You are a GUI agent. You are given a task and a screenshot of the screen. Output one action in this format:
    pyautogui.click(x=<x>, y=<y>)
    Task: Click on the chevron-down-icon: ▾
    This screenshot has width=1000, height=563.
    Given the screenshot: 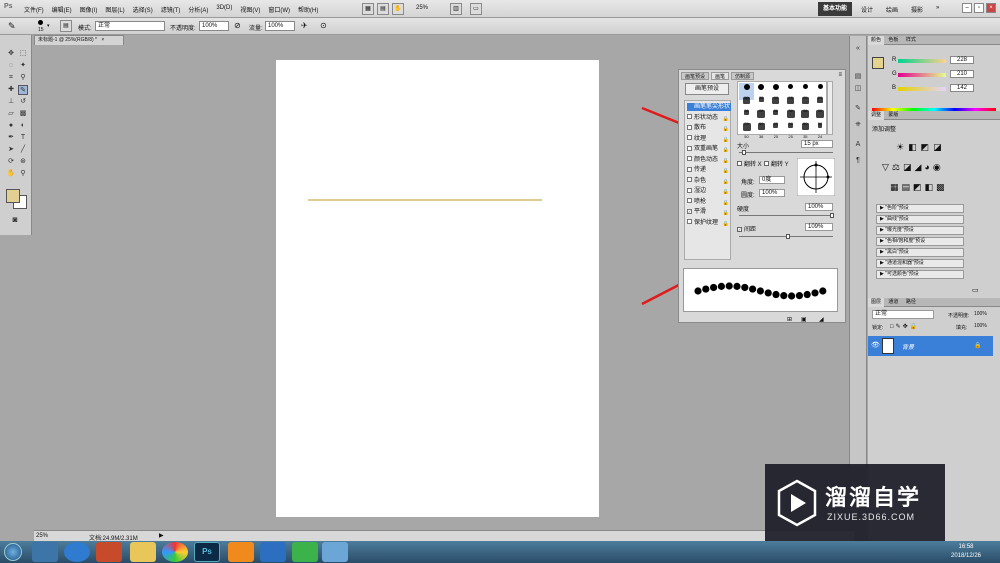 What is the action you would take?
    pyautogui.click(x=48, y=26)
    